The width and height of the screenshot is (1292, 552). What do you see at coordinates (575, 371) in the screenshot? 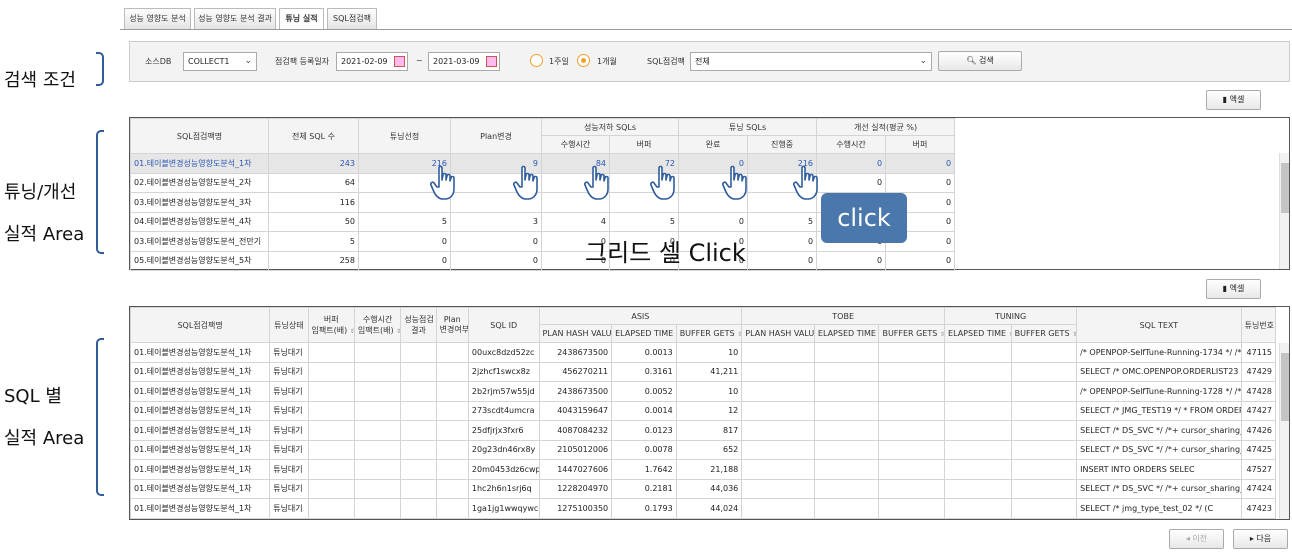
I see `grid-cell: 456270211` at bounding box center [575, 371].